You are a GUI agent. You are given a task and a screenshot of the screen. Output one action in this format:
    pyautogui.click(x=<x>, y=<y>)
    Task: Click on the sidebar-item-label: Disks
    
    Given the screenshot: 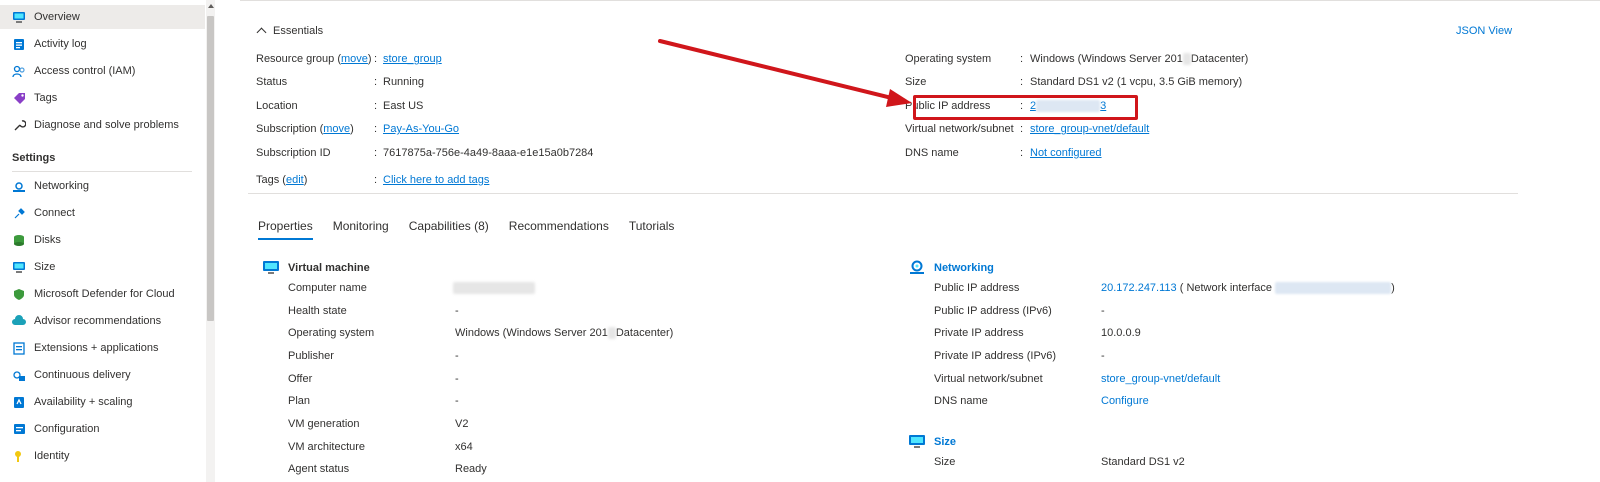 What is the action you would take?
    pyautogui.click(x=47, y=240)
    